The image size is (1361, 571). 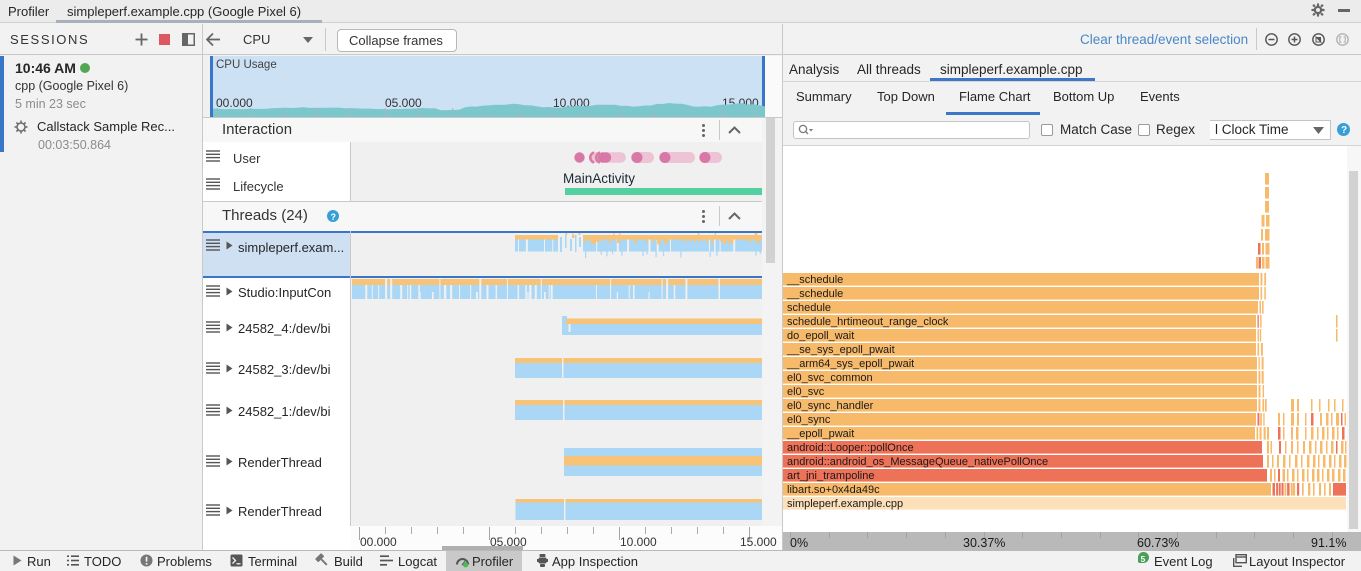 I want to click on svg-text: do_epoll_wait, so click(x=820, y=336).